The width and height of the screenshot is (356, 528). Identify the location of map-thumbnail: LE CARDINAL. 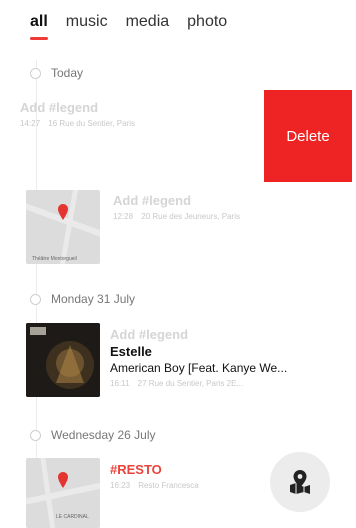
(63, 493).